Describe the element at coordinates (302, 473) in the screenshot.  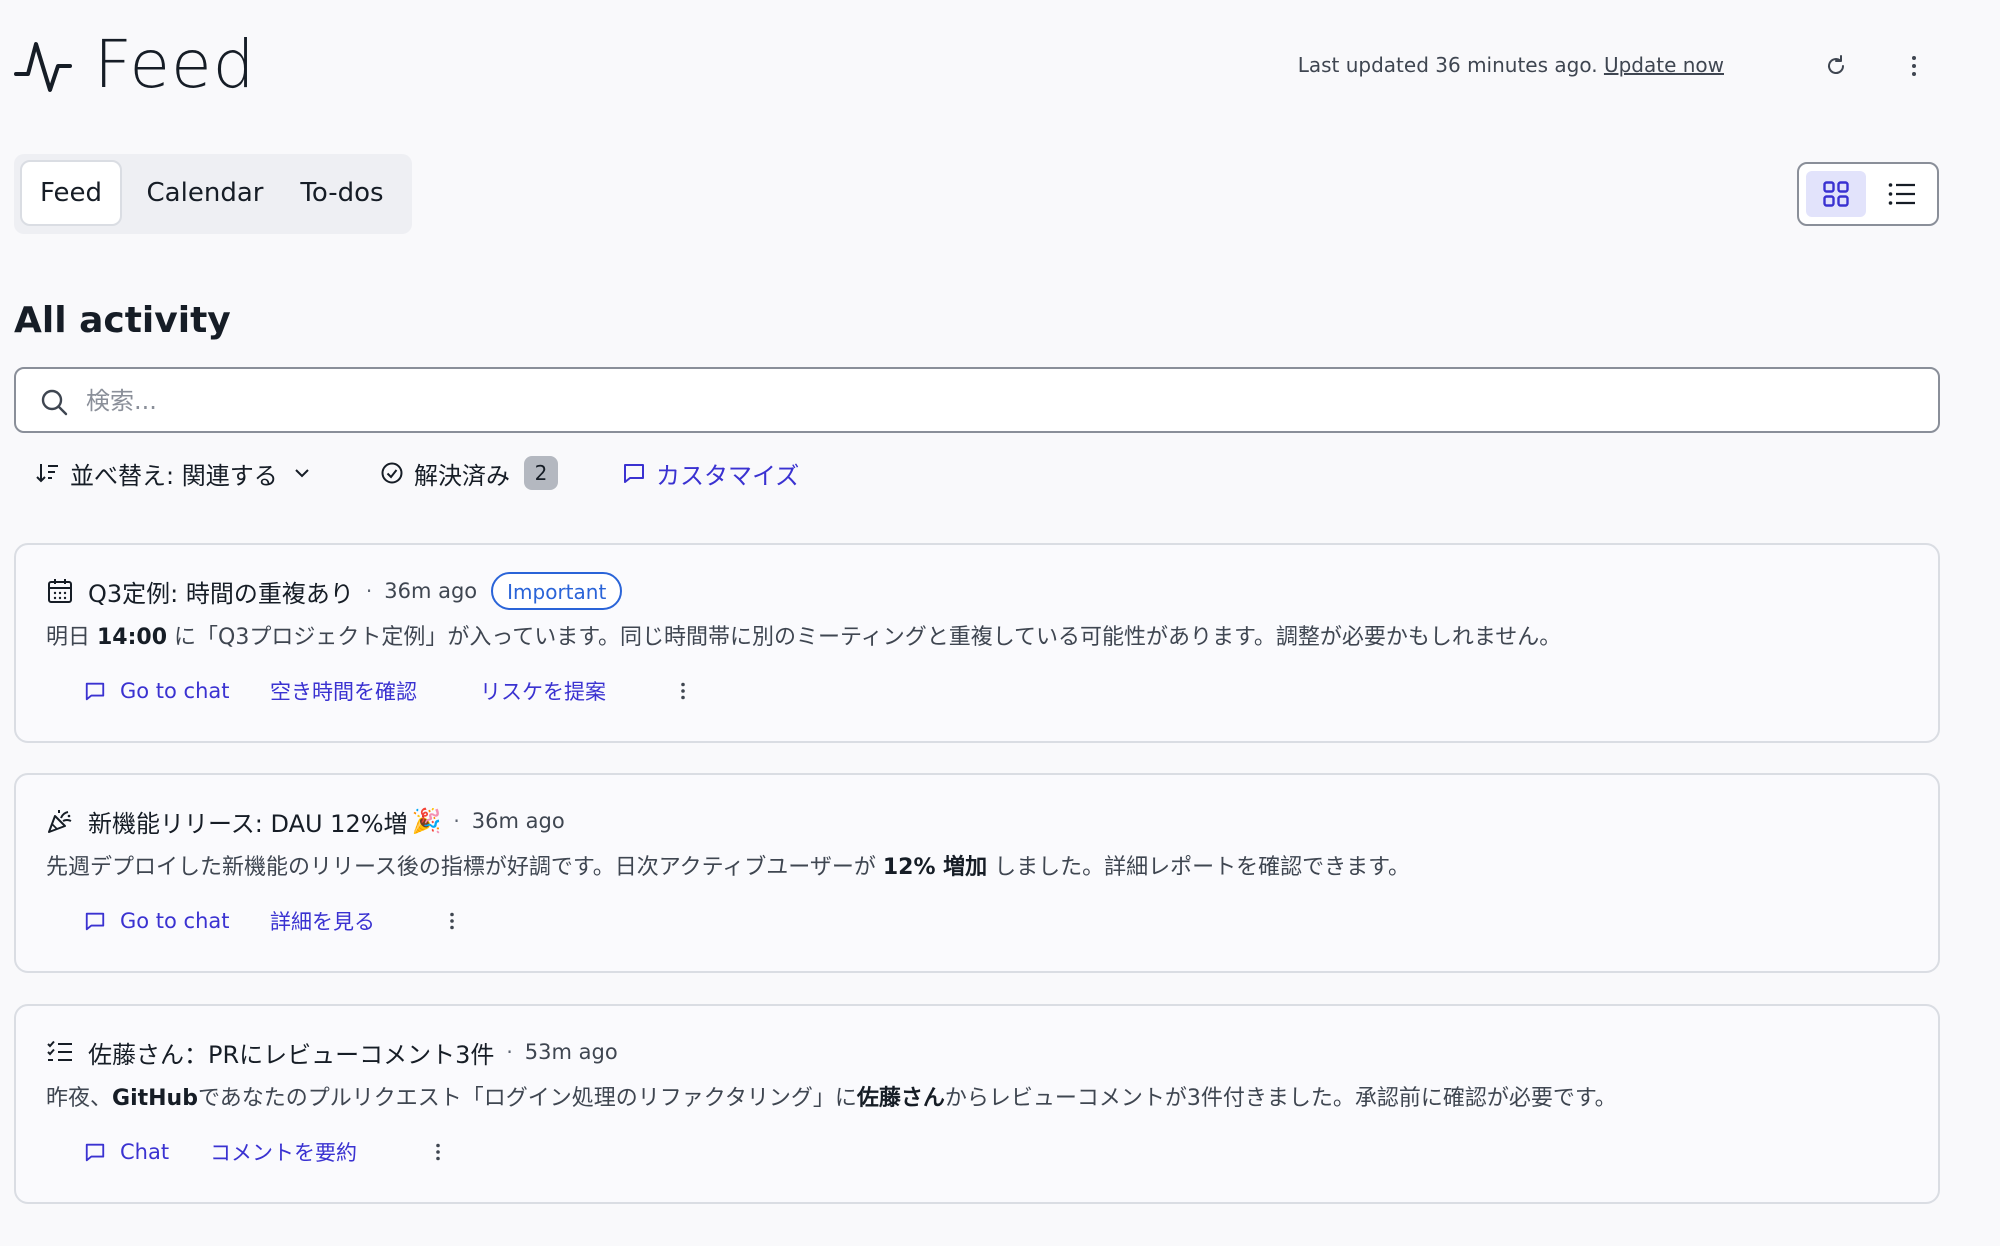
I see `chevron-down-icon` at that location.